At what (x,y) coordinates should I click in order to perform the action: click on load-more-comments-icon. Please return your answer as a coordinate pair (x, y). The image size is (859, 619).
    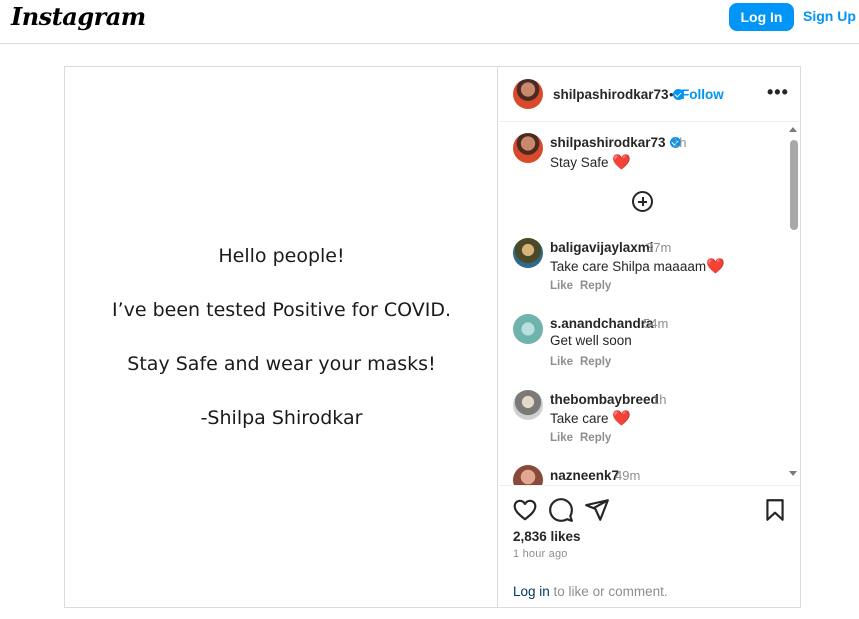
    Looking at the image, I should click on (642, 201).